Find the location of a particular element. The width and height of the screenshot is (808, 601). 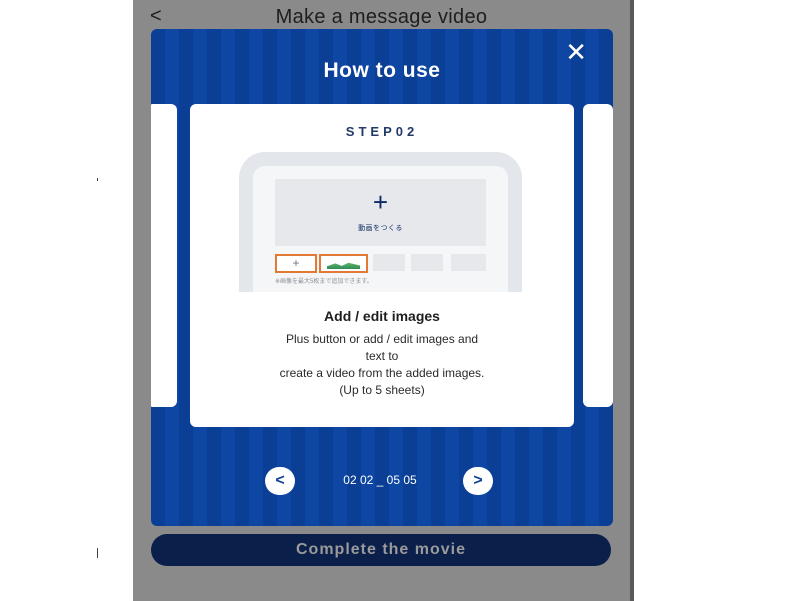

step-pager: < 02 02 _ 05 05 > is located at coordinates (380, 482).